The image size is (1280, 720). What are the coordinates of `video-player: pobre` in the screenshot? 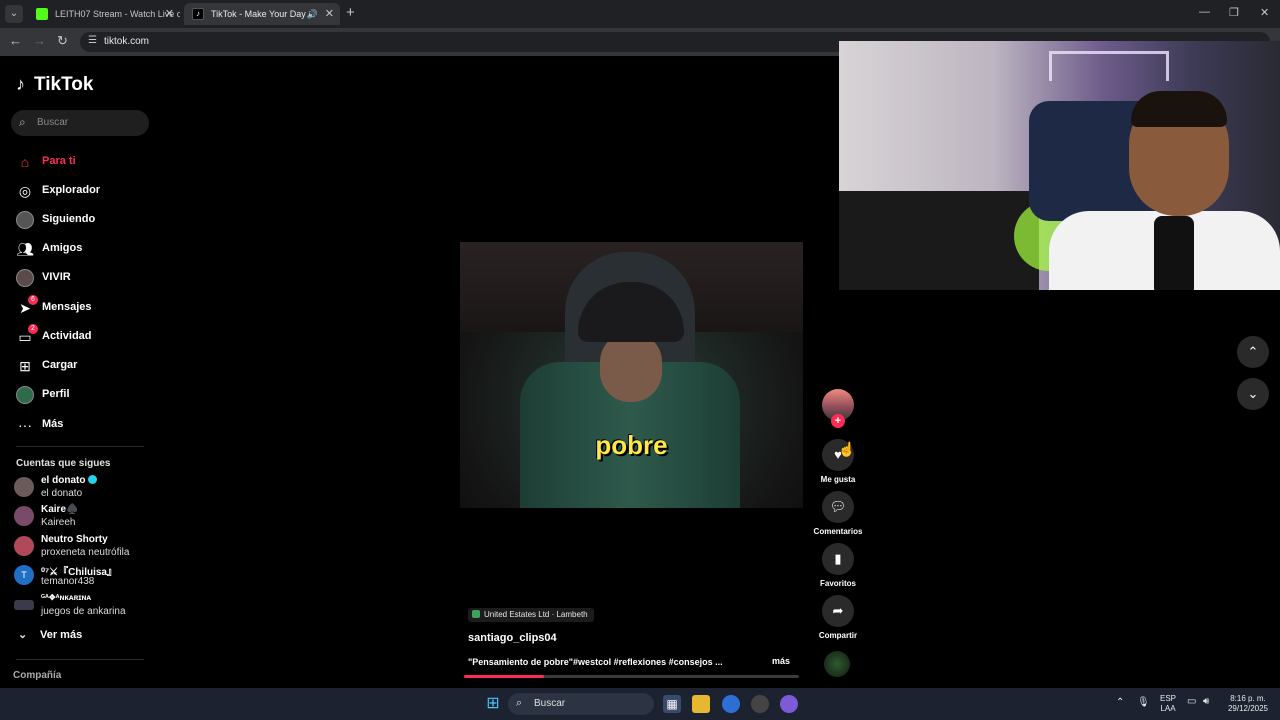 It's located at (631, 375).